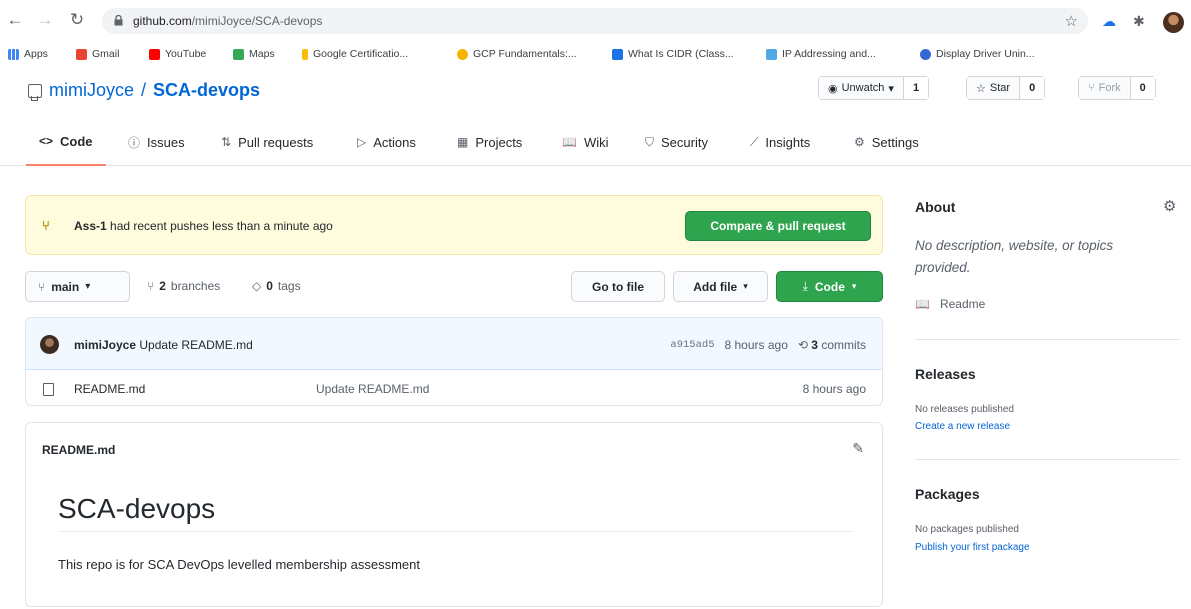 This screenshot has width=1191, height=609. Describe the element at coordinates (195, 345) in the screenshot. I see `commit-message-link: Update README.md` at that location.